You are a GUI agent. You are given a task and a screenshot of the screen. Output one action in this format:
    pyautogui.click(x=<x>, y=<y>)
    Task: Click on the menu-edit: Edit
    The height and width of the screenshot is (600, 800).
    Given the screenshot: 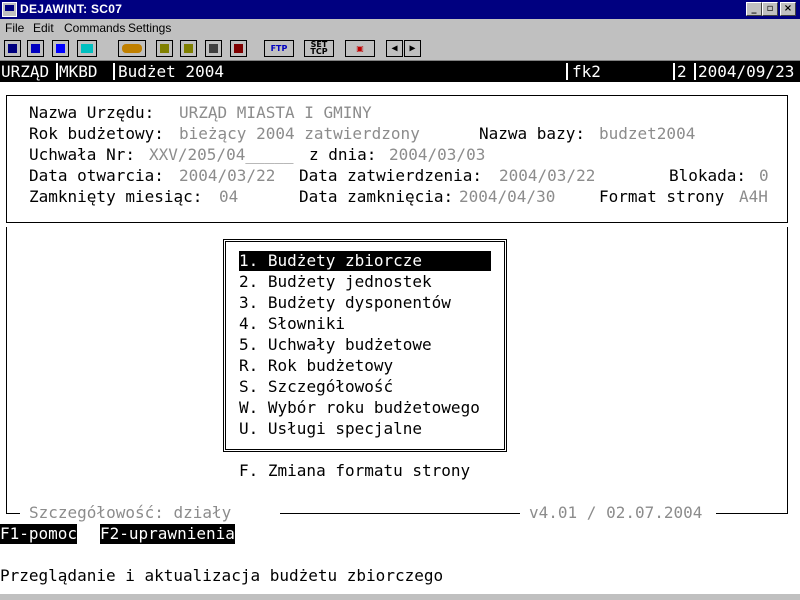 What is the action you would take?
    pyautogui.click(x=43, y=28)
    